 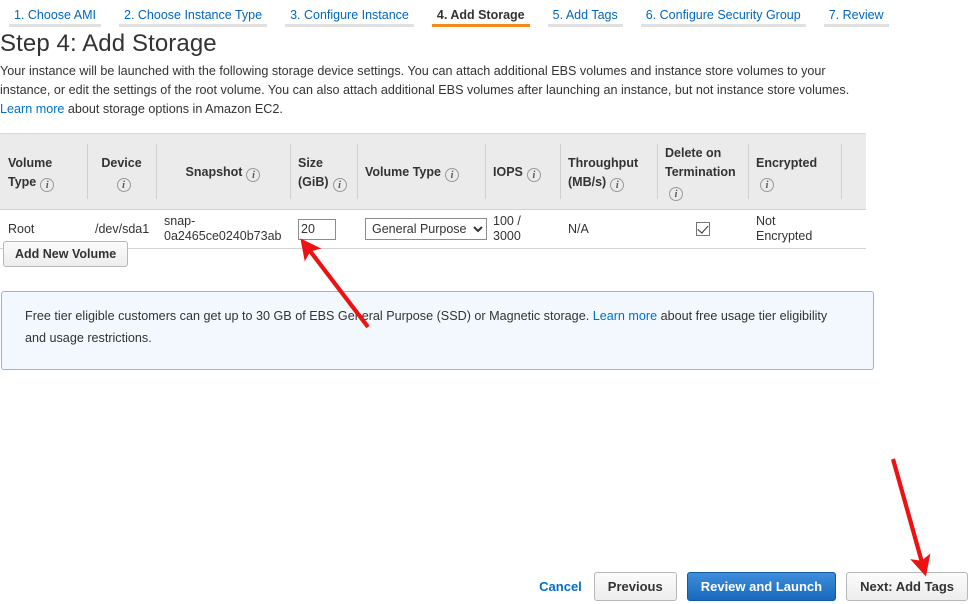 I want to click on cell-delete-on-termination, so click(x=702, y=229).